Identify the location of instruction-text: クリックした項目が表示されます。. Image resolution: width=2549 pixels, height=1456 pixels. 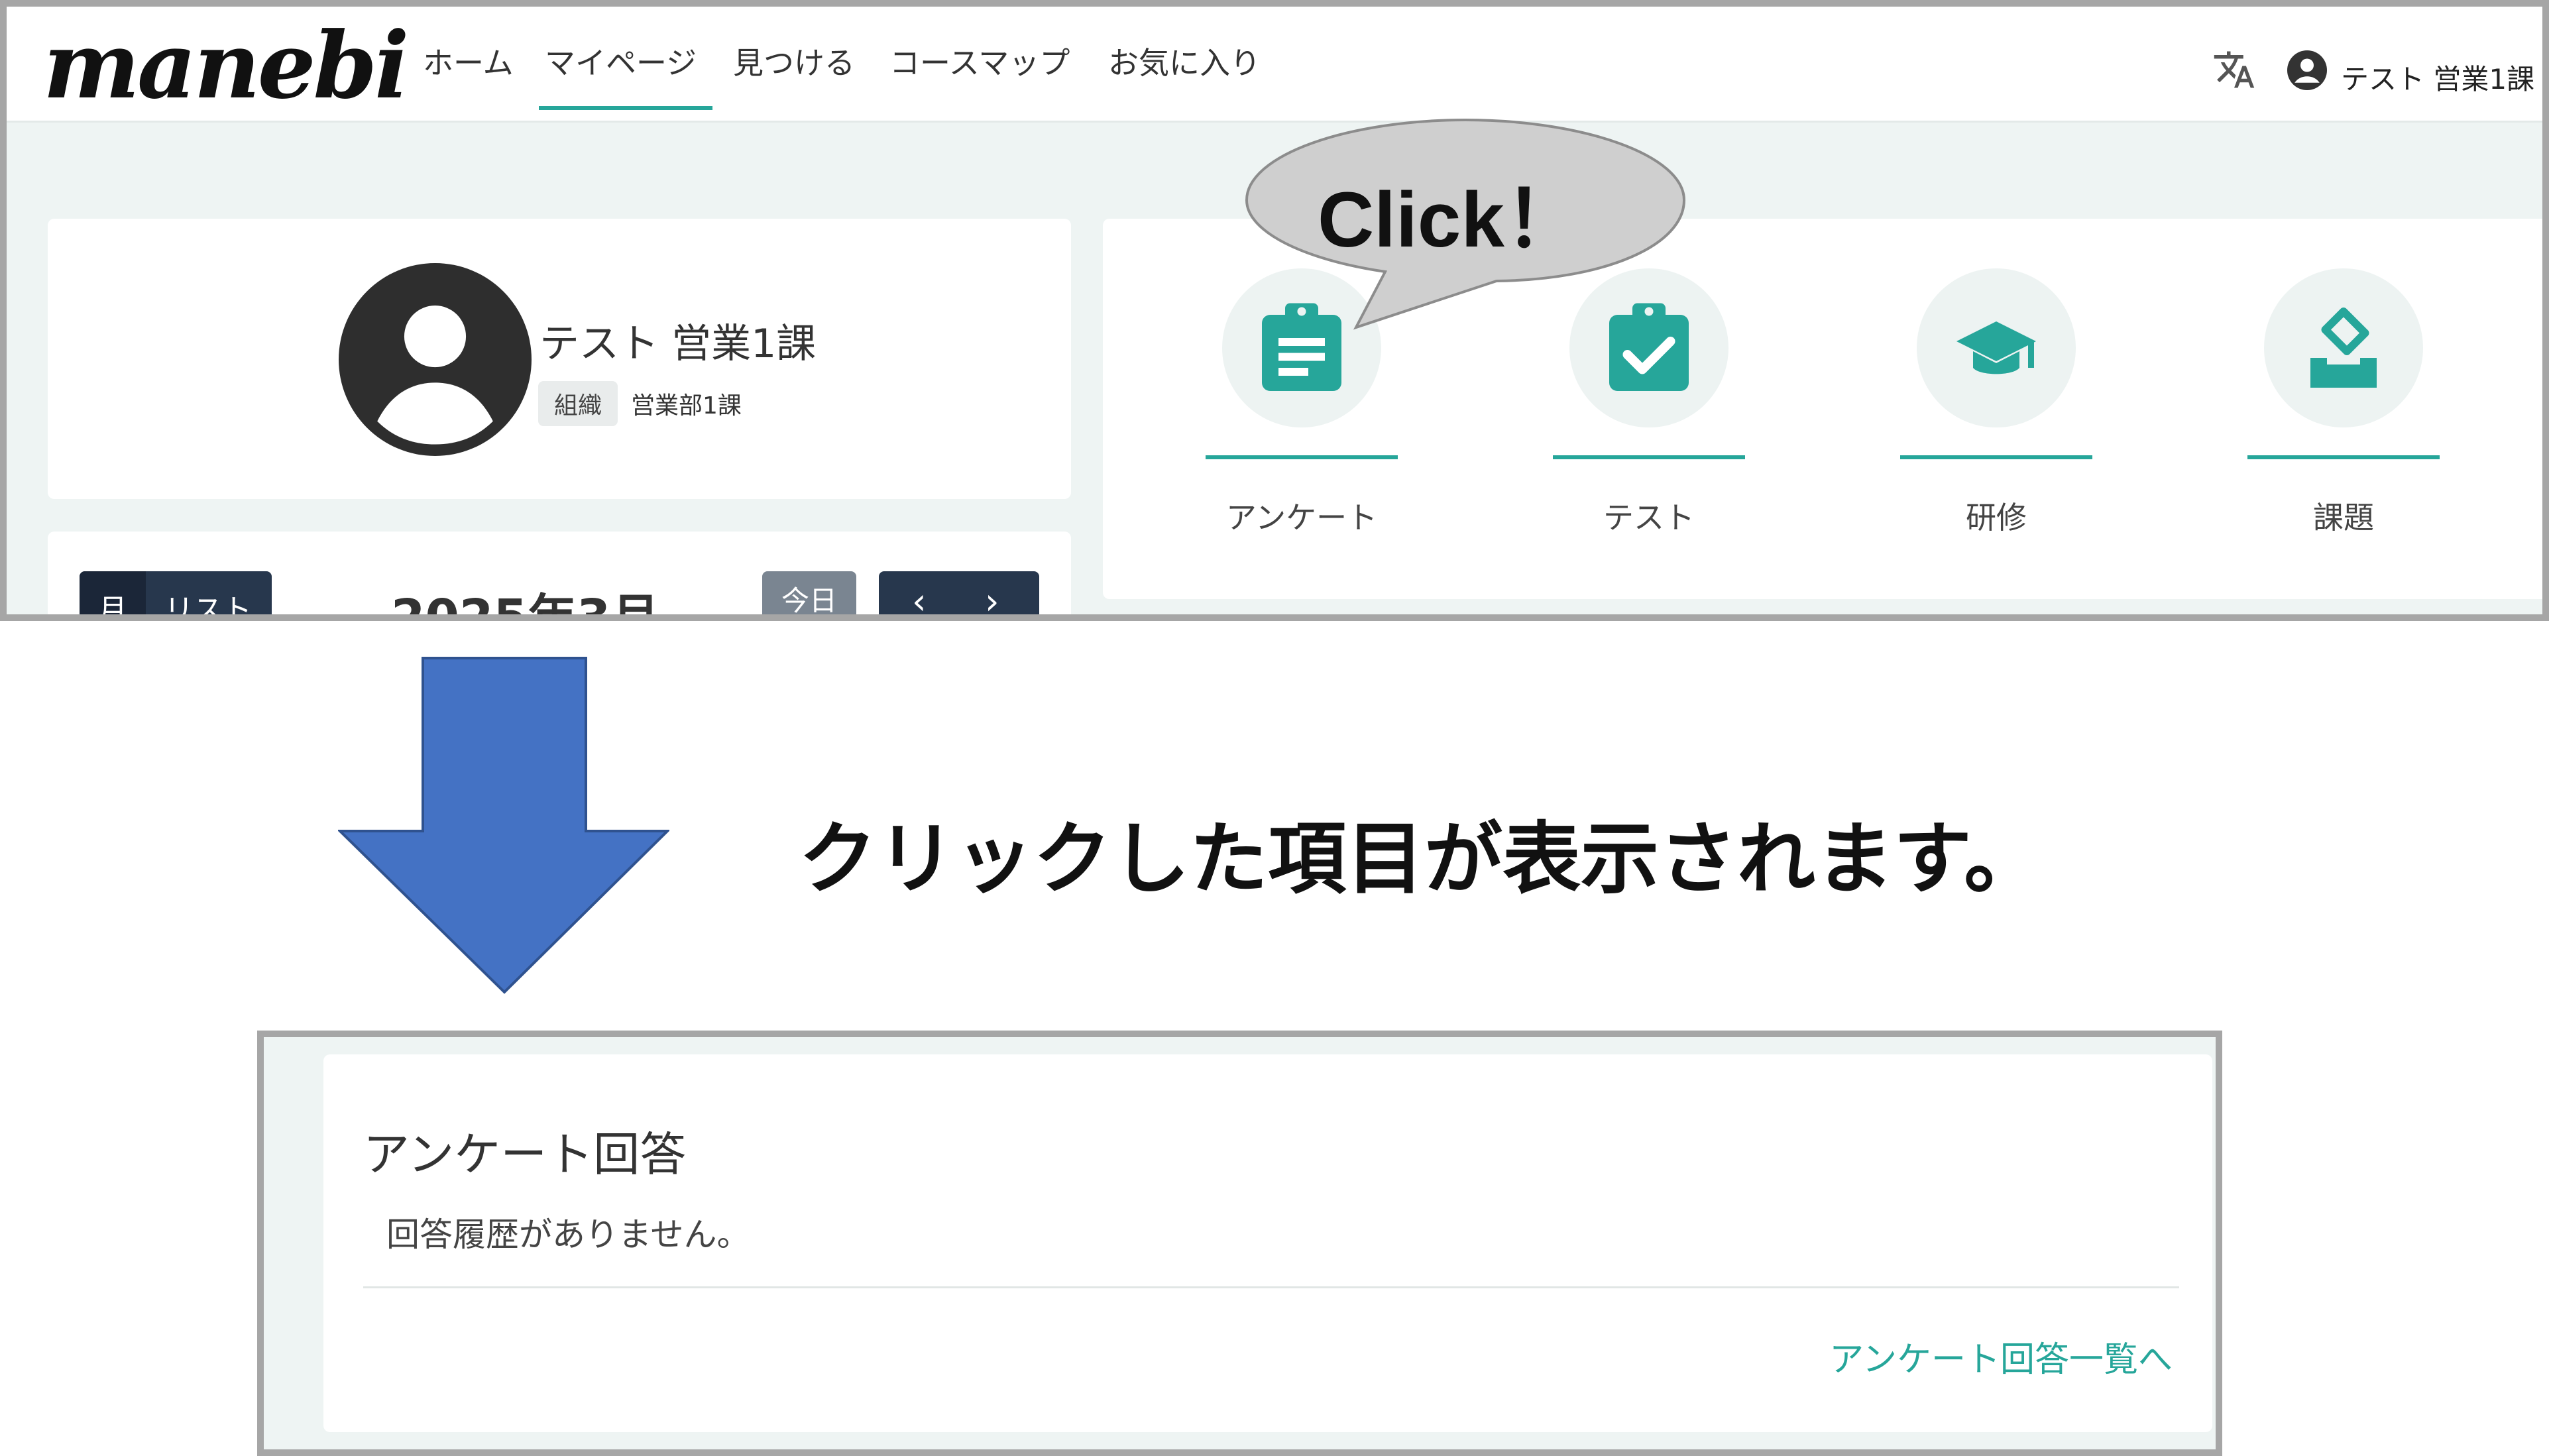
(1421, 859).